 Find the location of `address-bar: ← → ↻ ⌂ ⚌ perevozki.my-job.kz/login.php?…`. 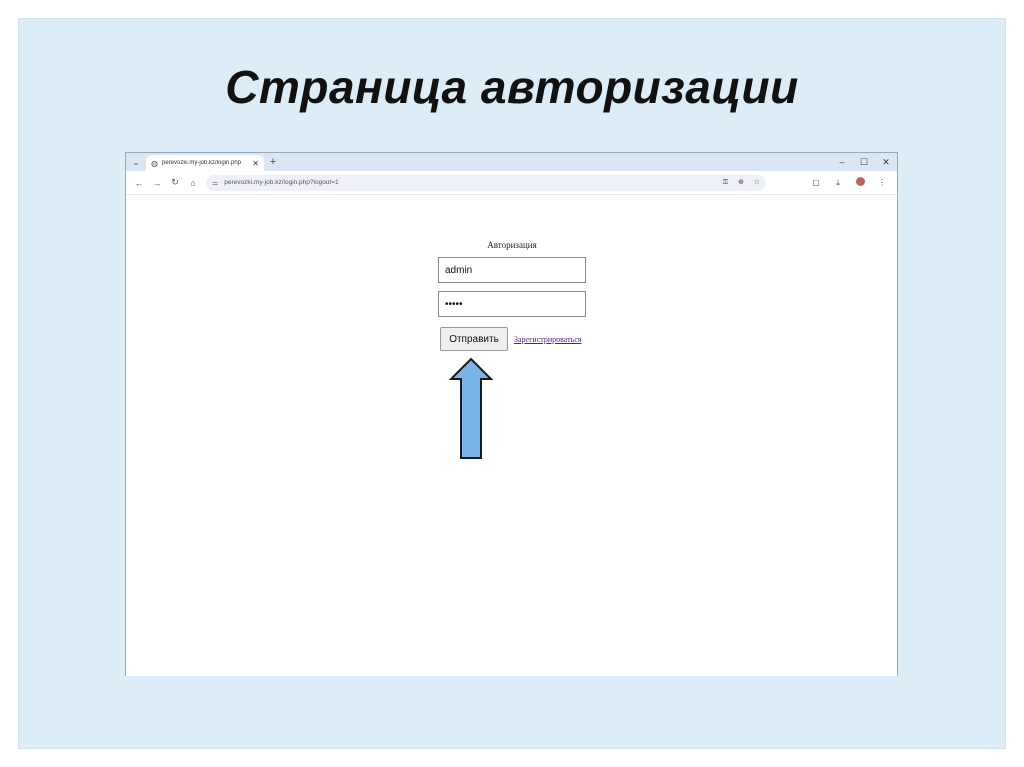

address-bar: ← → ↻ ⌂ ⚌ perevozki.my-job.kz/login.php?… is located at coordinates (511, 183).